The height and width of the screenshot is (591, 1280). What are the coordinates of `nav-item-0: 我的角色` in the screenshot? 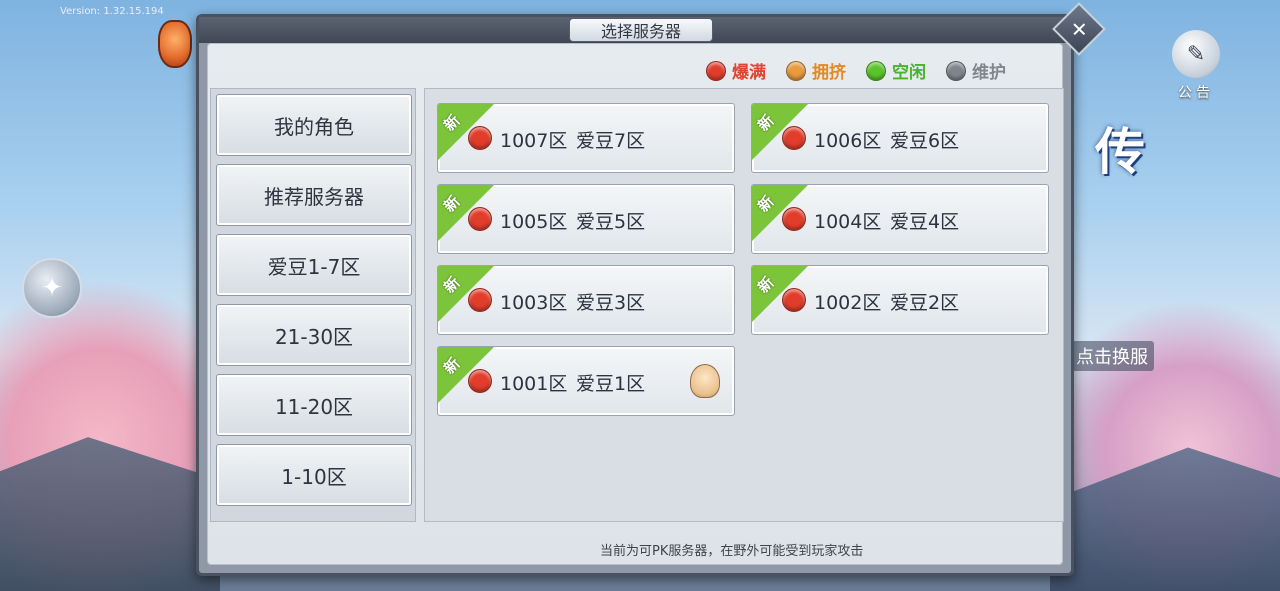 It's located at (314, 125).